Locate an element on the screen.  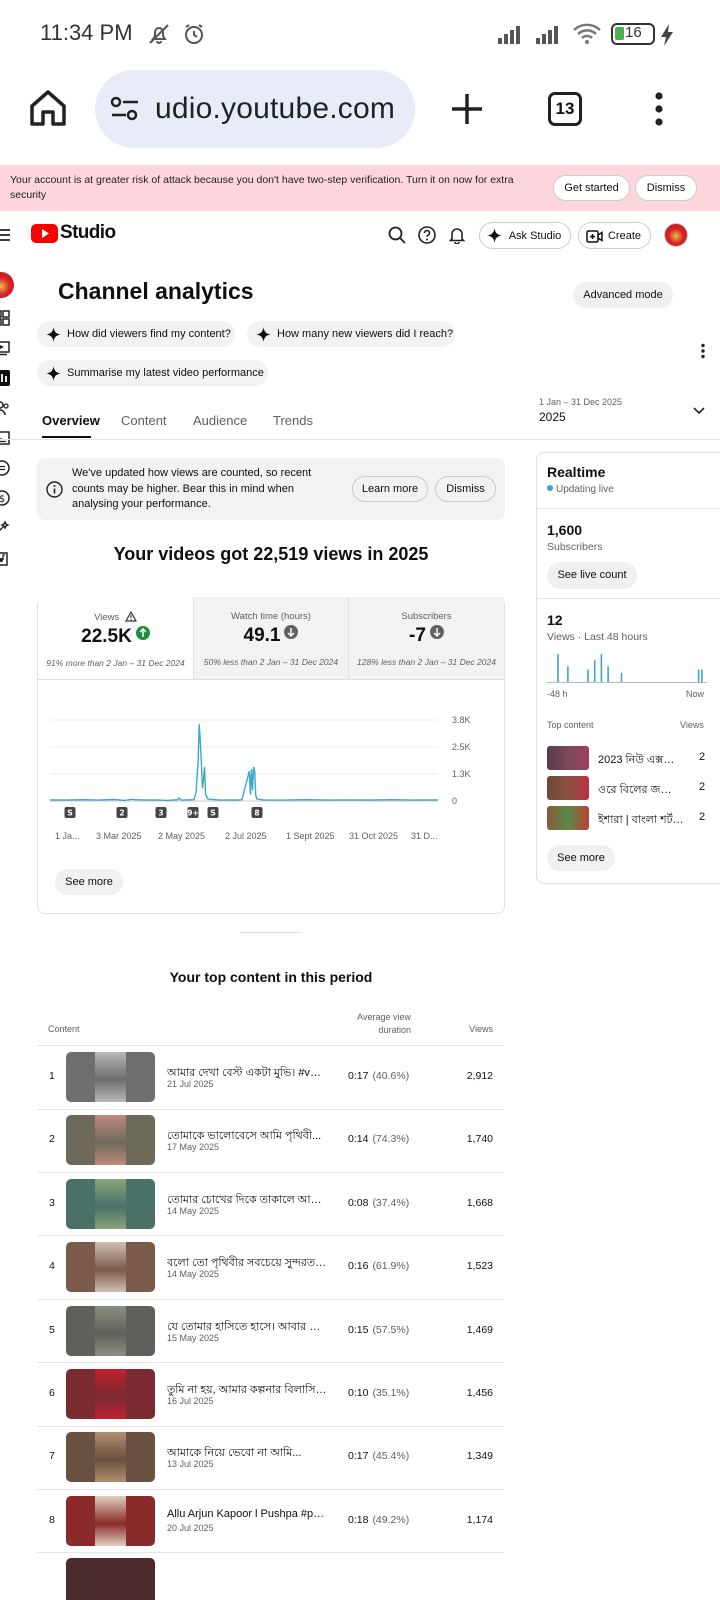
chip-new-viewers: How many new viewers did I reach? is located at coordinates (351, 334).